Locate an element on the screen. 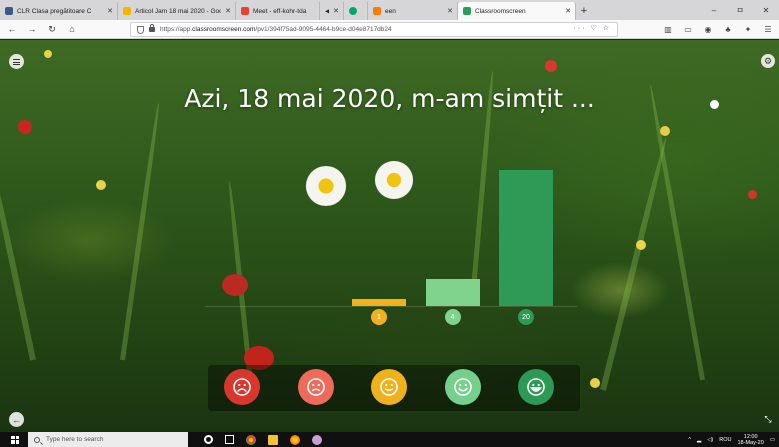 This screenshot has height=447, width=779. chrome-icon is located at coordinates (251, 439).